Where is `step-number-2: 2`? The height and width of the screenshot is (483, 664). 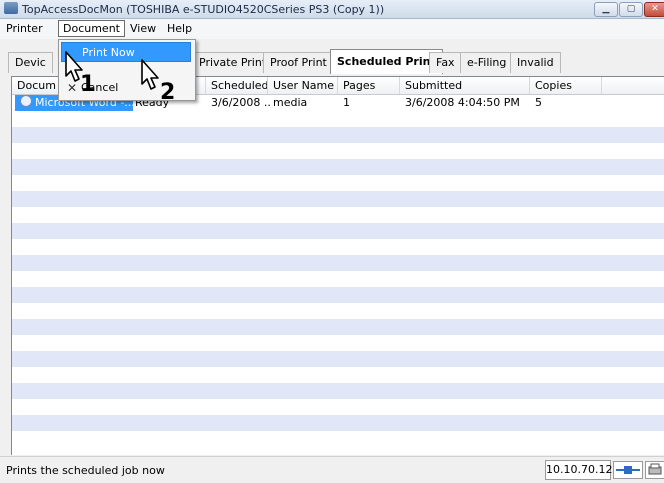 step-number-2: 2 is located at coordinates (168, 92).